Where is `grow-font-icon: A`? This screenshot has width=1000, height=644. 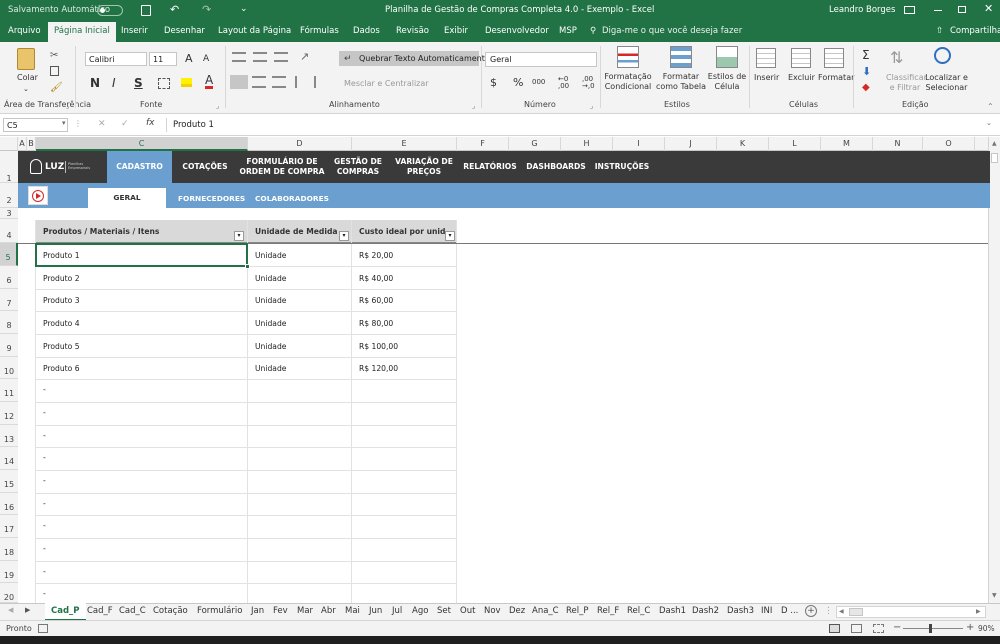 grow-font-icon: A is located at coordinates (189, 58).